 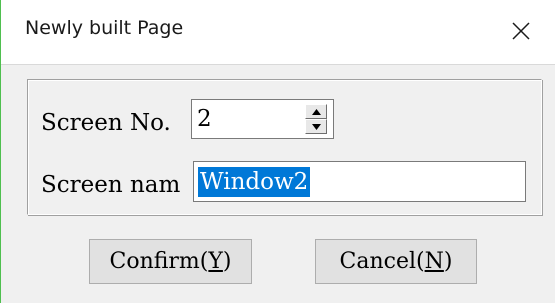 I want to click on confirm-hotkey: Y, so click(x=215, y=261).